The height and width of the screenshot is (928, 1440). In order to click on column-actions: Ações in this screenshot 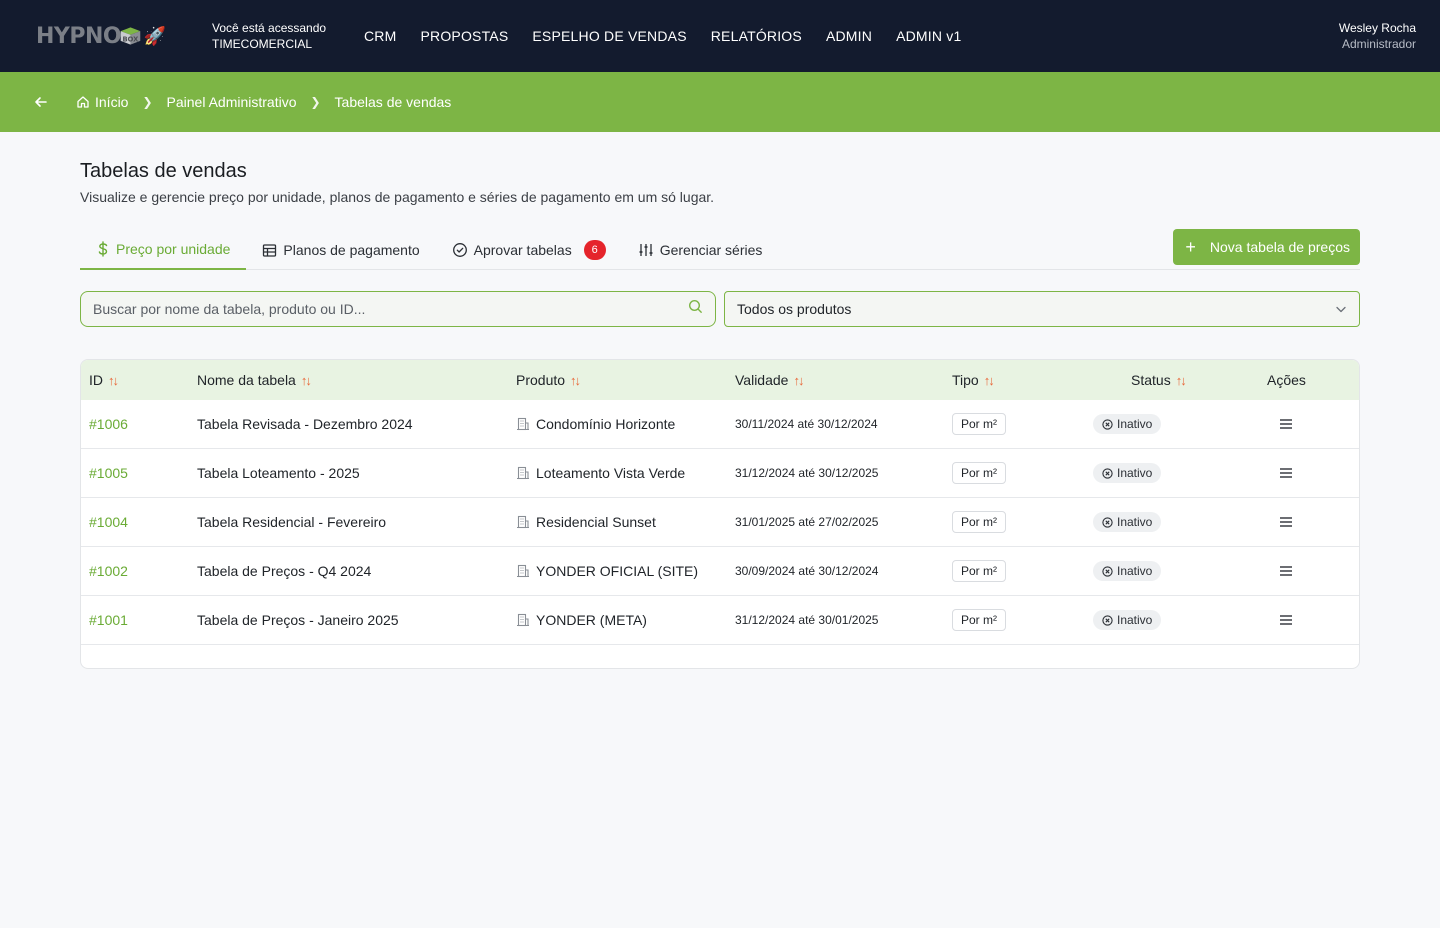, I will do `click(1303, 380)`.